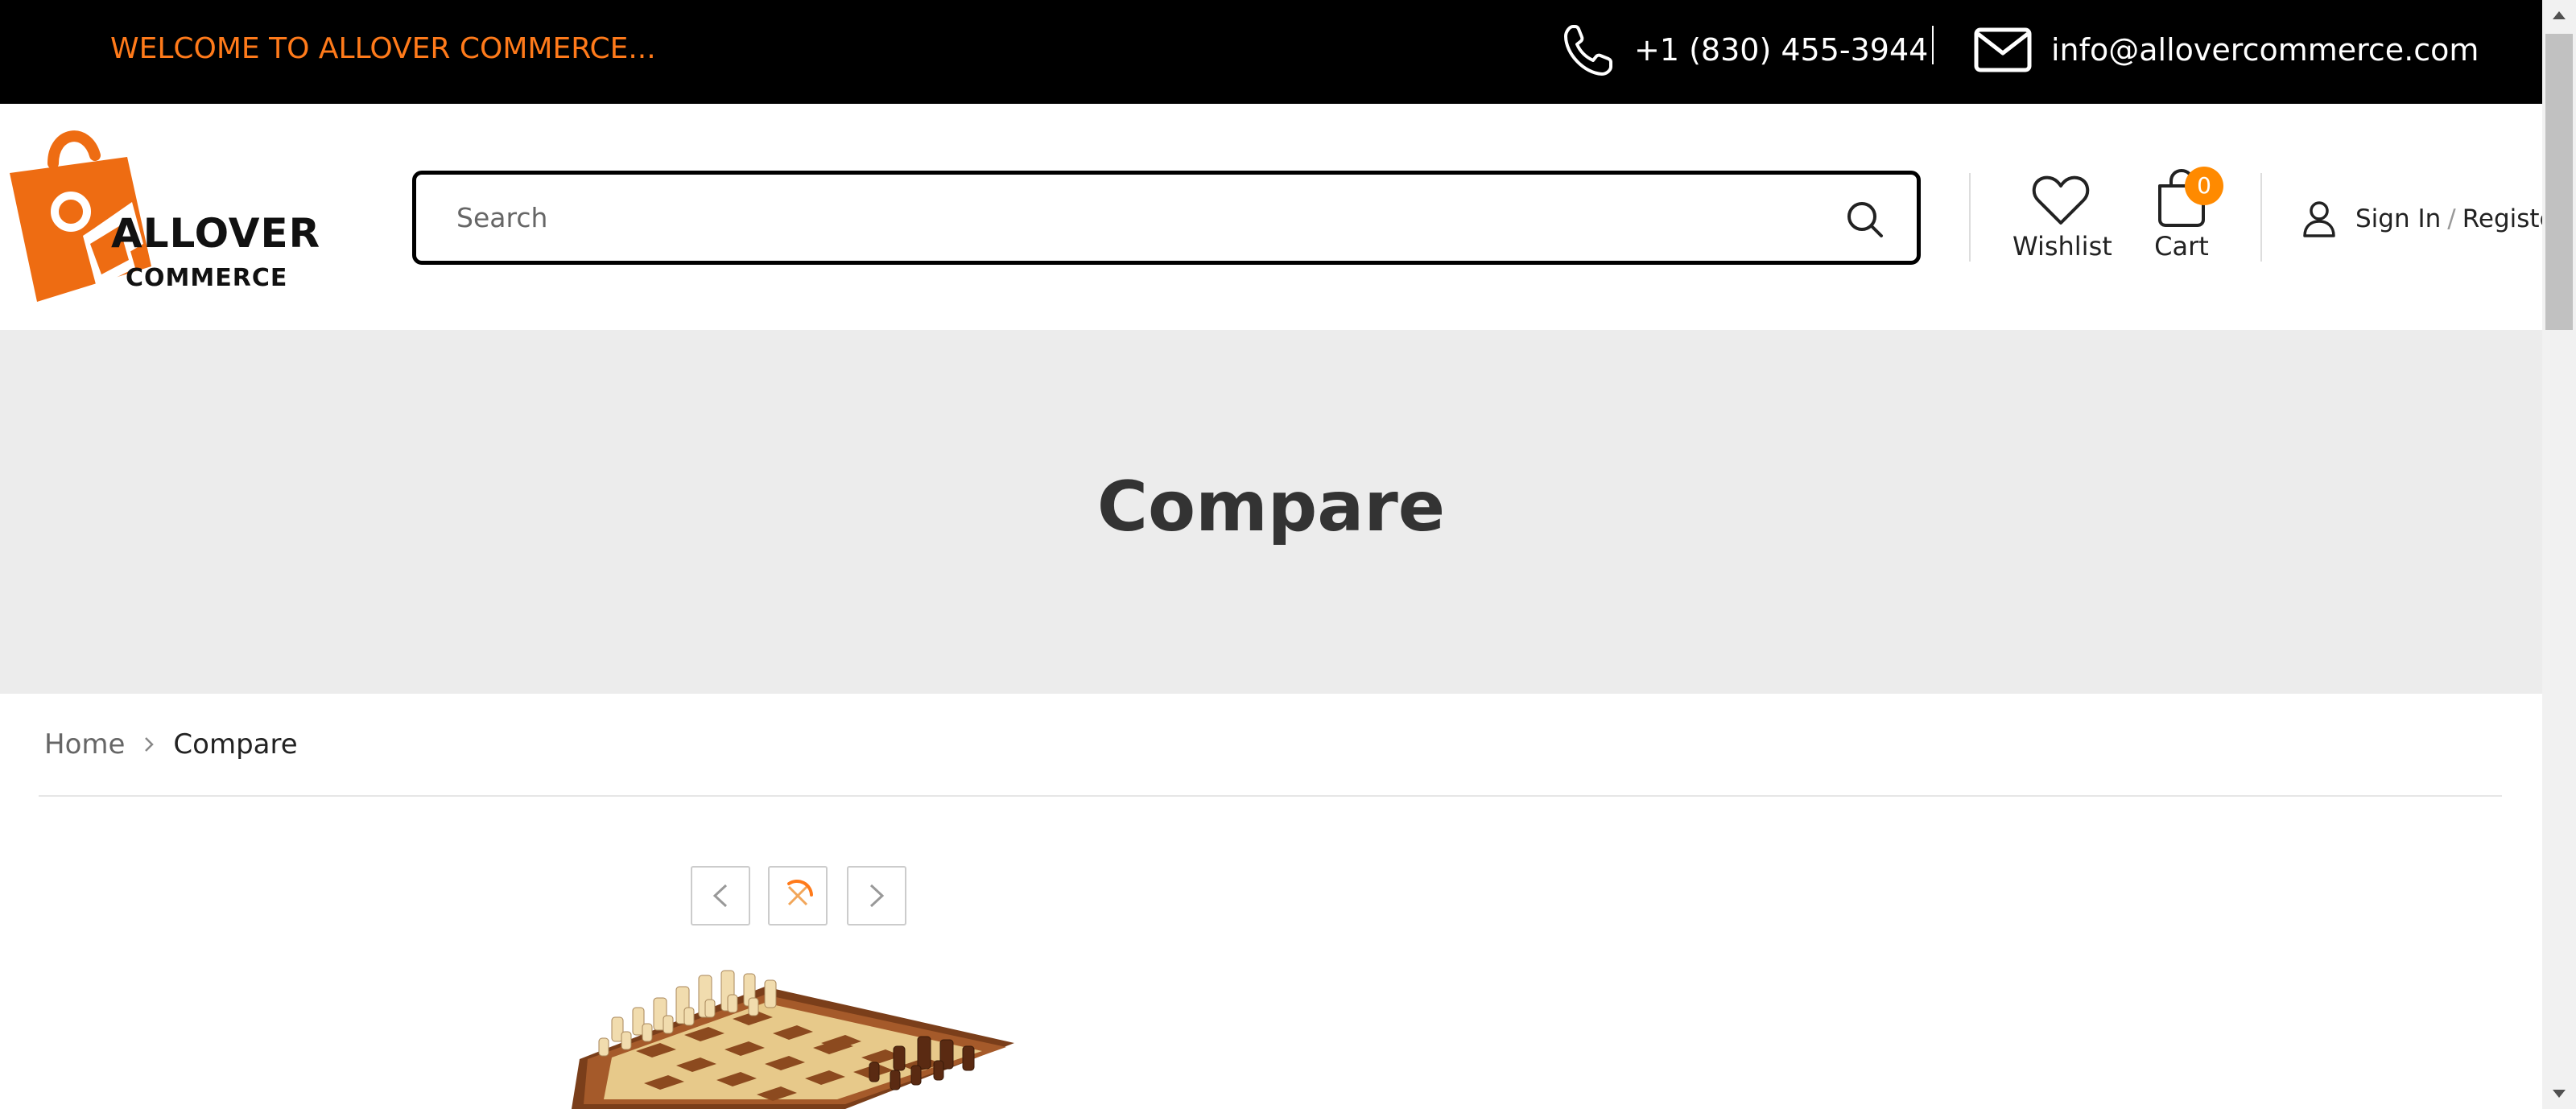 The width and height of the screenshot is (2576, 1109). I want to click on user-icon, so click(2319, 218).